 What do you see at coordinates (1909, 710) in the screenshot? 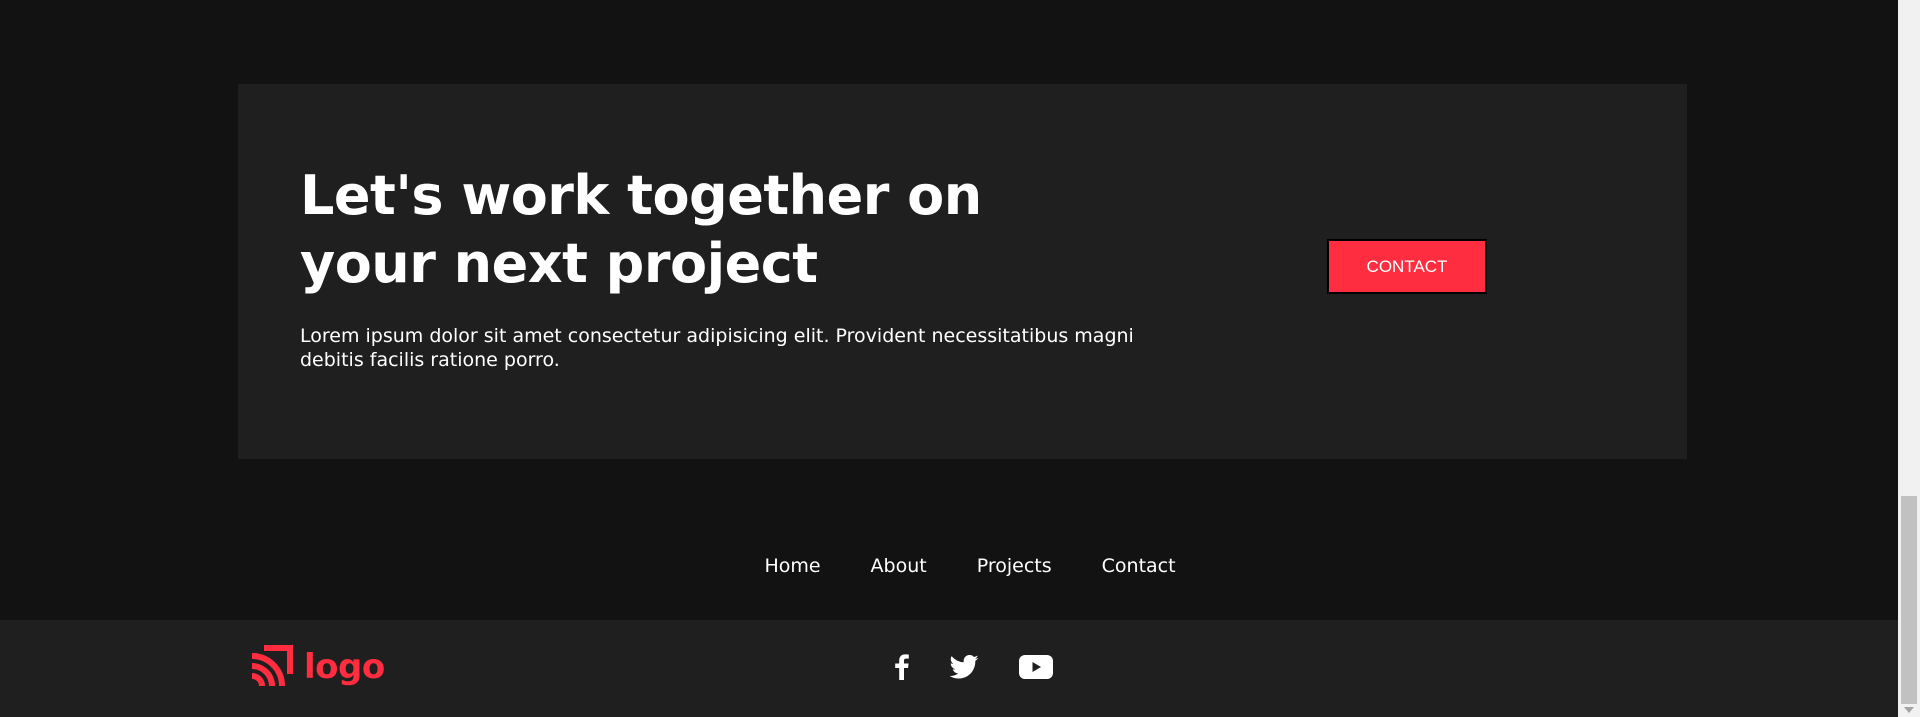
I see `scroll-down-arrow-icon` at bounding box center [1909, 710].